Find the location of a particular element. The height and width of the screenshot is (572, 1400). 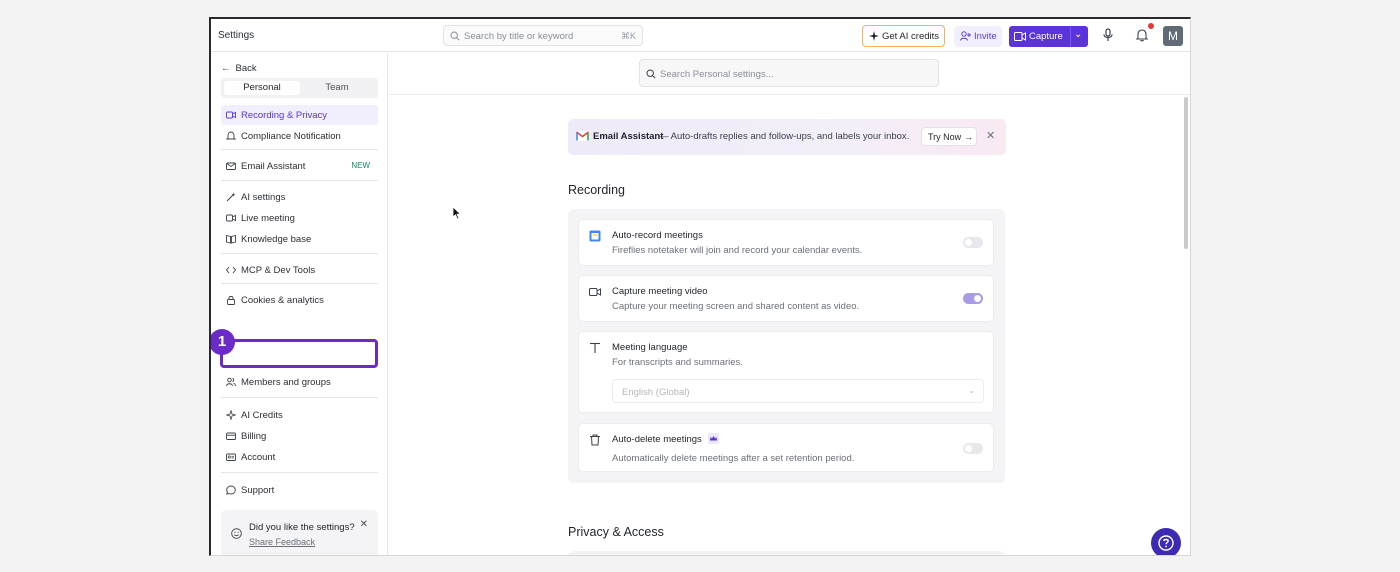

search-icon is located at coordinates (455, 36).